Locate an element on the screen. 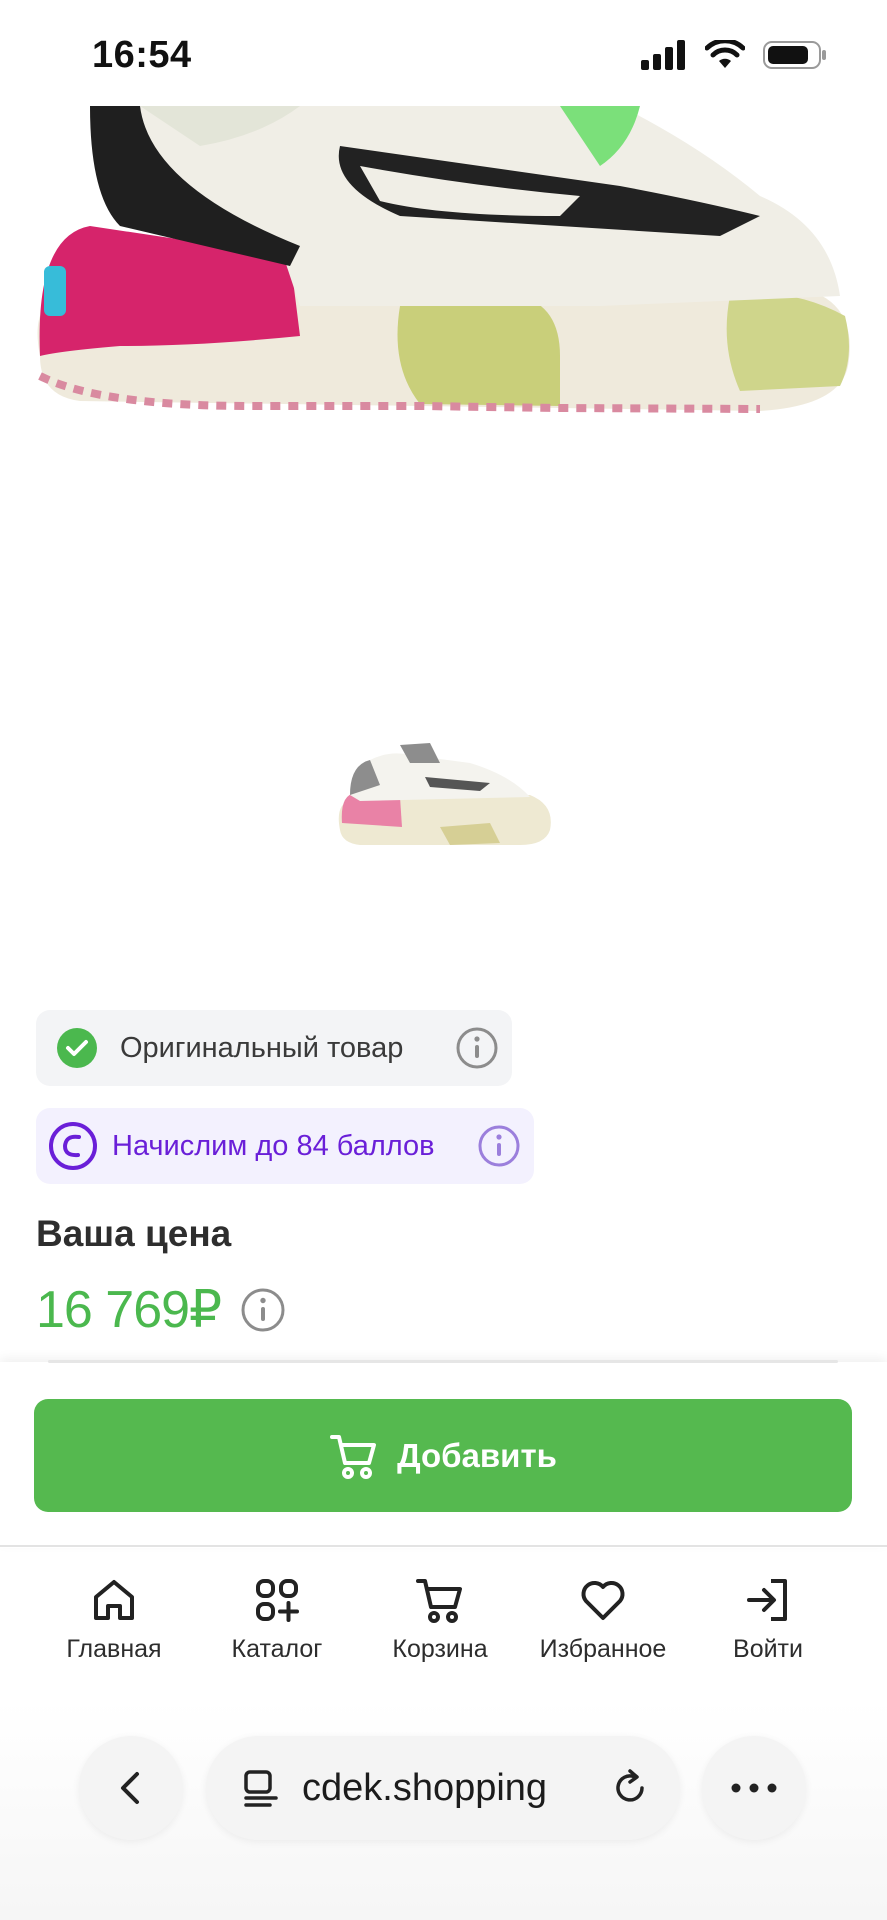 This screenshot has width=887, height=1920. status-bar: 16:54 is located at coordinates (443, 53).